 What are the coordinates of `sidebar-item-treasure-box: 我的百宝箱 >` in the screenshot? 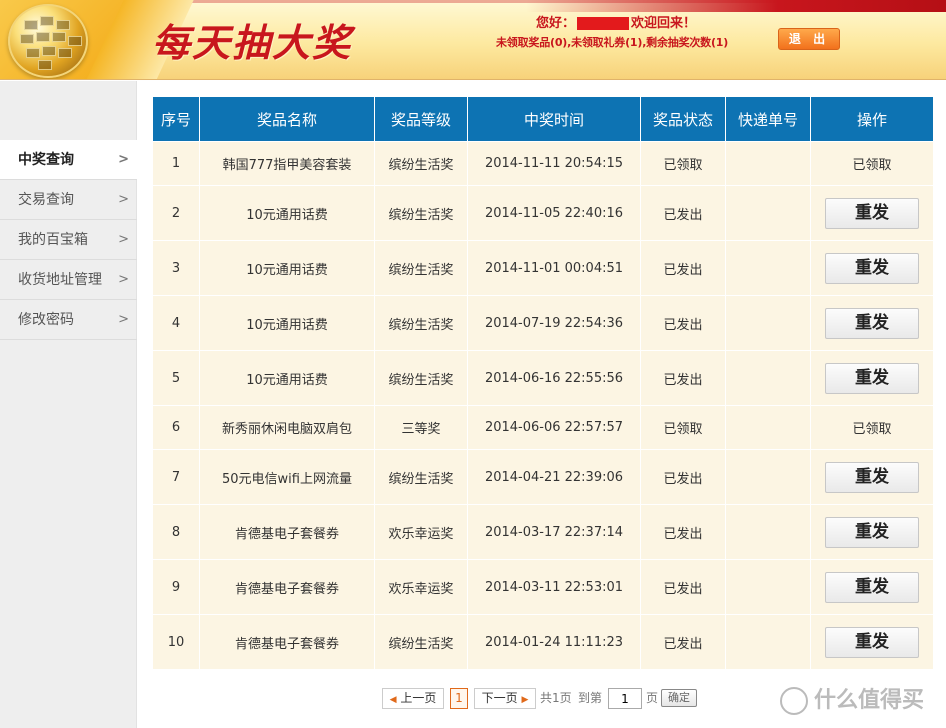 It's located at (68, 240).